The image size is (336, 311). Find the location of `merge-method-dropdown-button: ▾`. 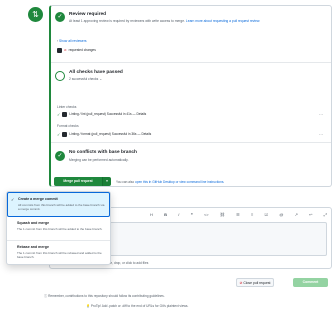

merge-method-dropdown-button: ▾ is located at coordinates (106, 181).